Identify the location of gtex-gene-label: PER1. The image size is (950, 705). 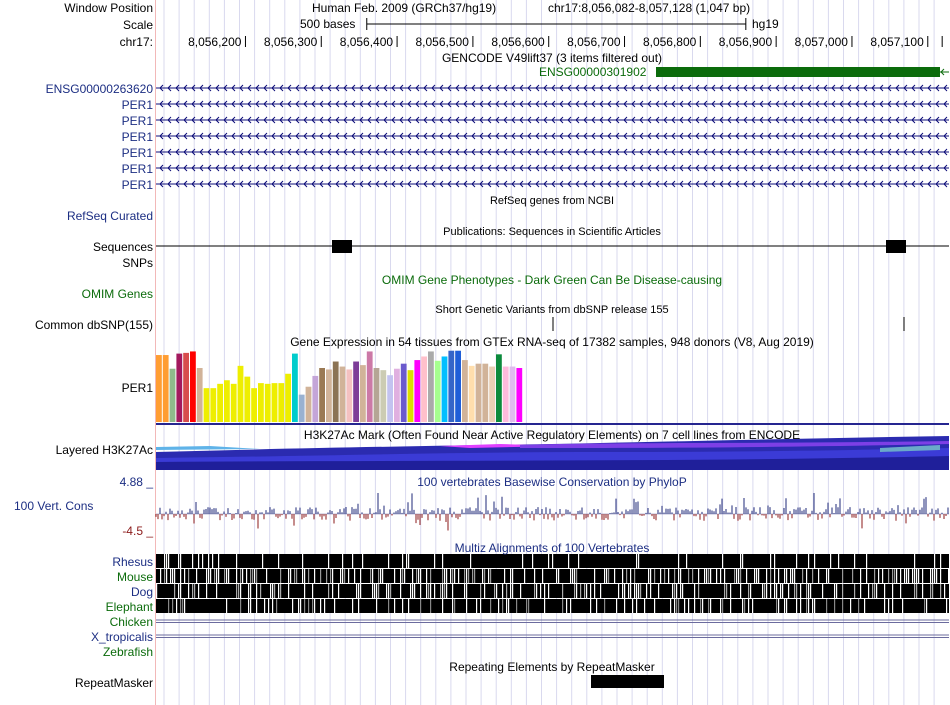
(137, 388).